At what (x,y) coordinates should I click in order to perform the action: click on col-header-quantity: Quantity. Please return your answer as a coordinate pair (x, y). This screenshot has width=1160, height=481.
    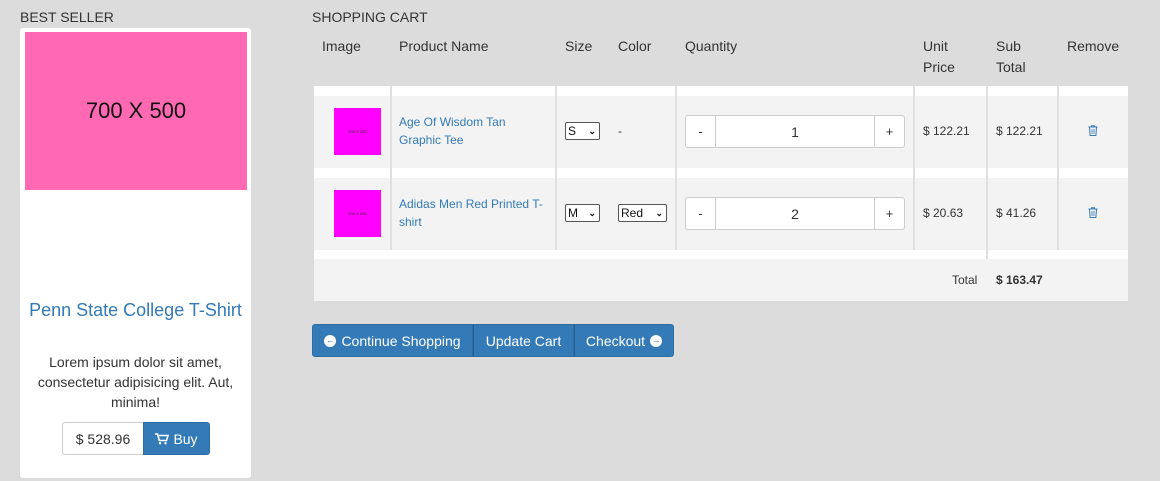
    Looking at the image, I should click on (711, 46).